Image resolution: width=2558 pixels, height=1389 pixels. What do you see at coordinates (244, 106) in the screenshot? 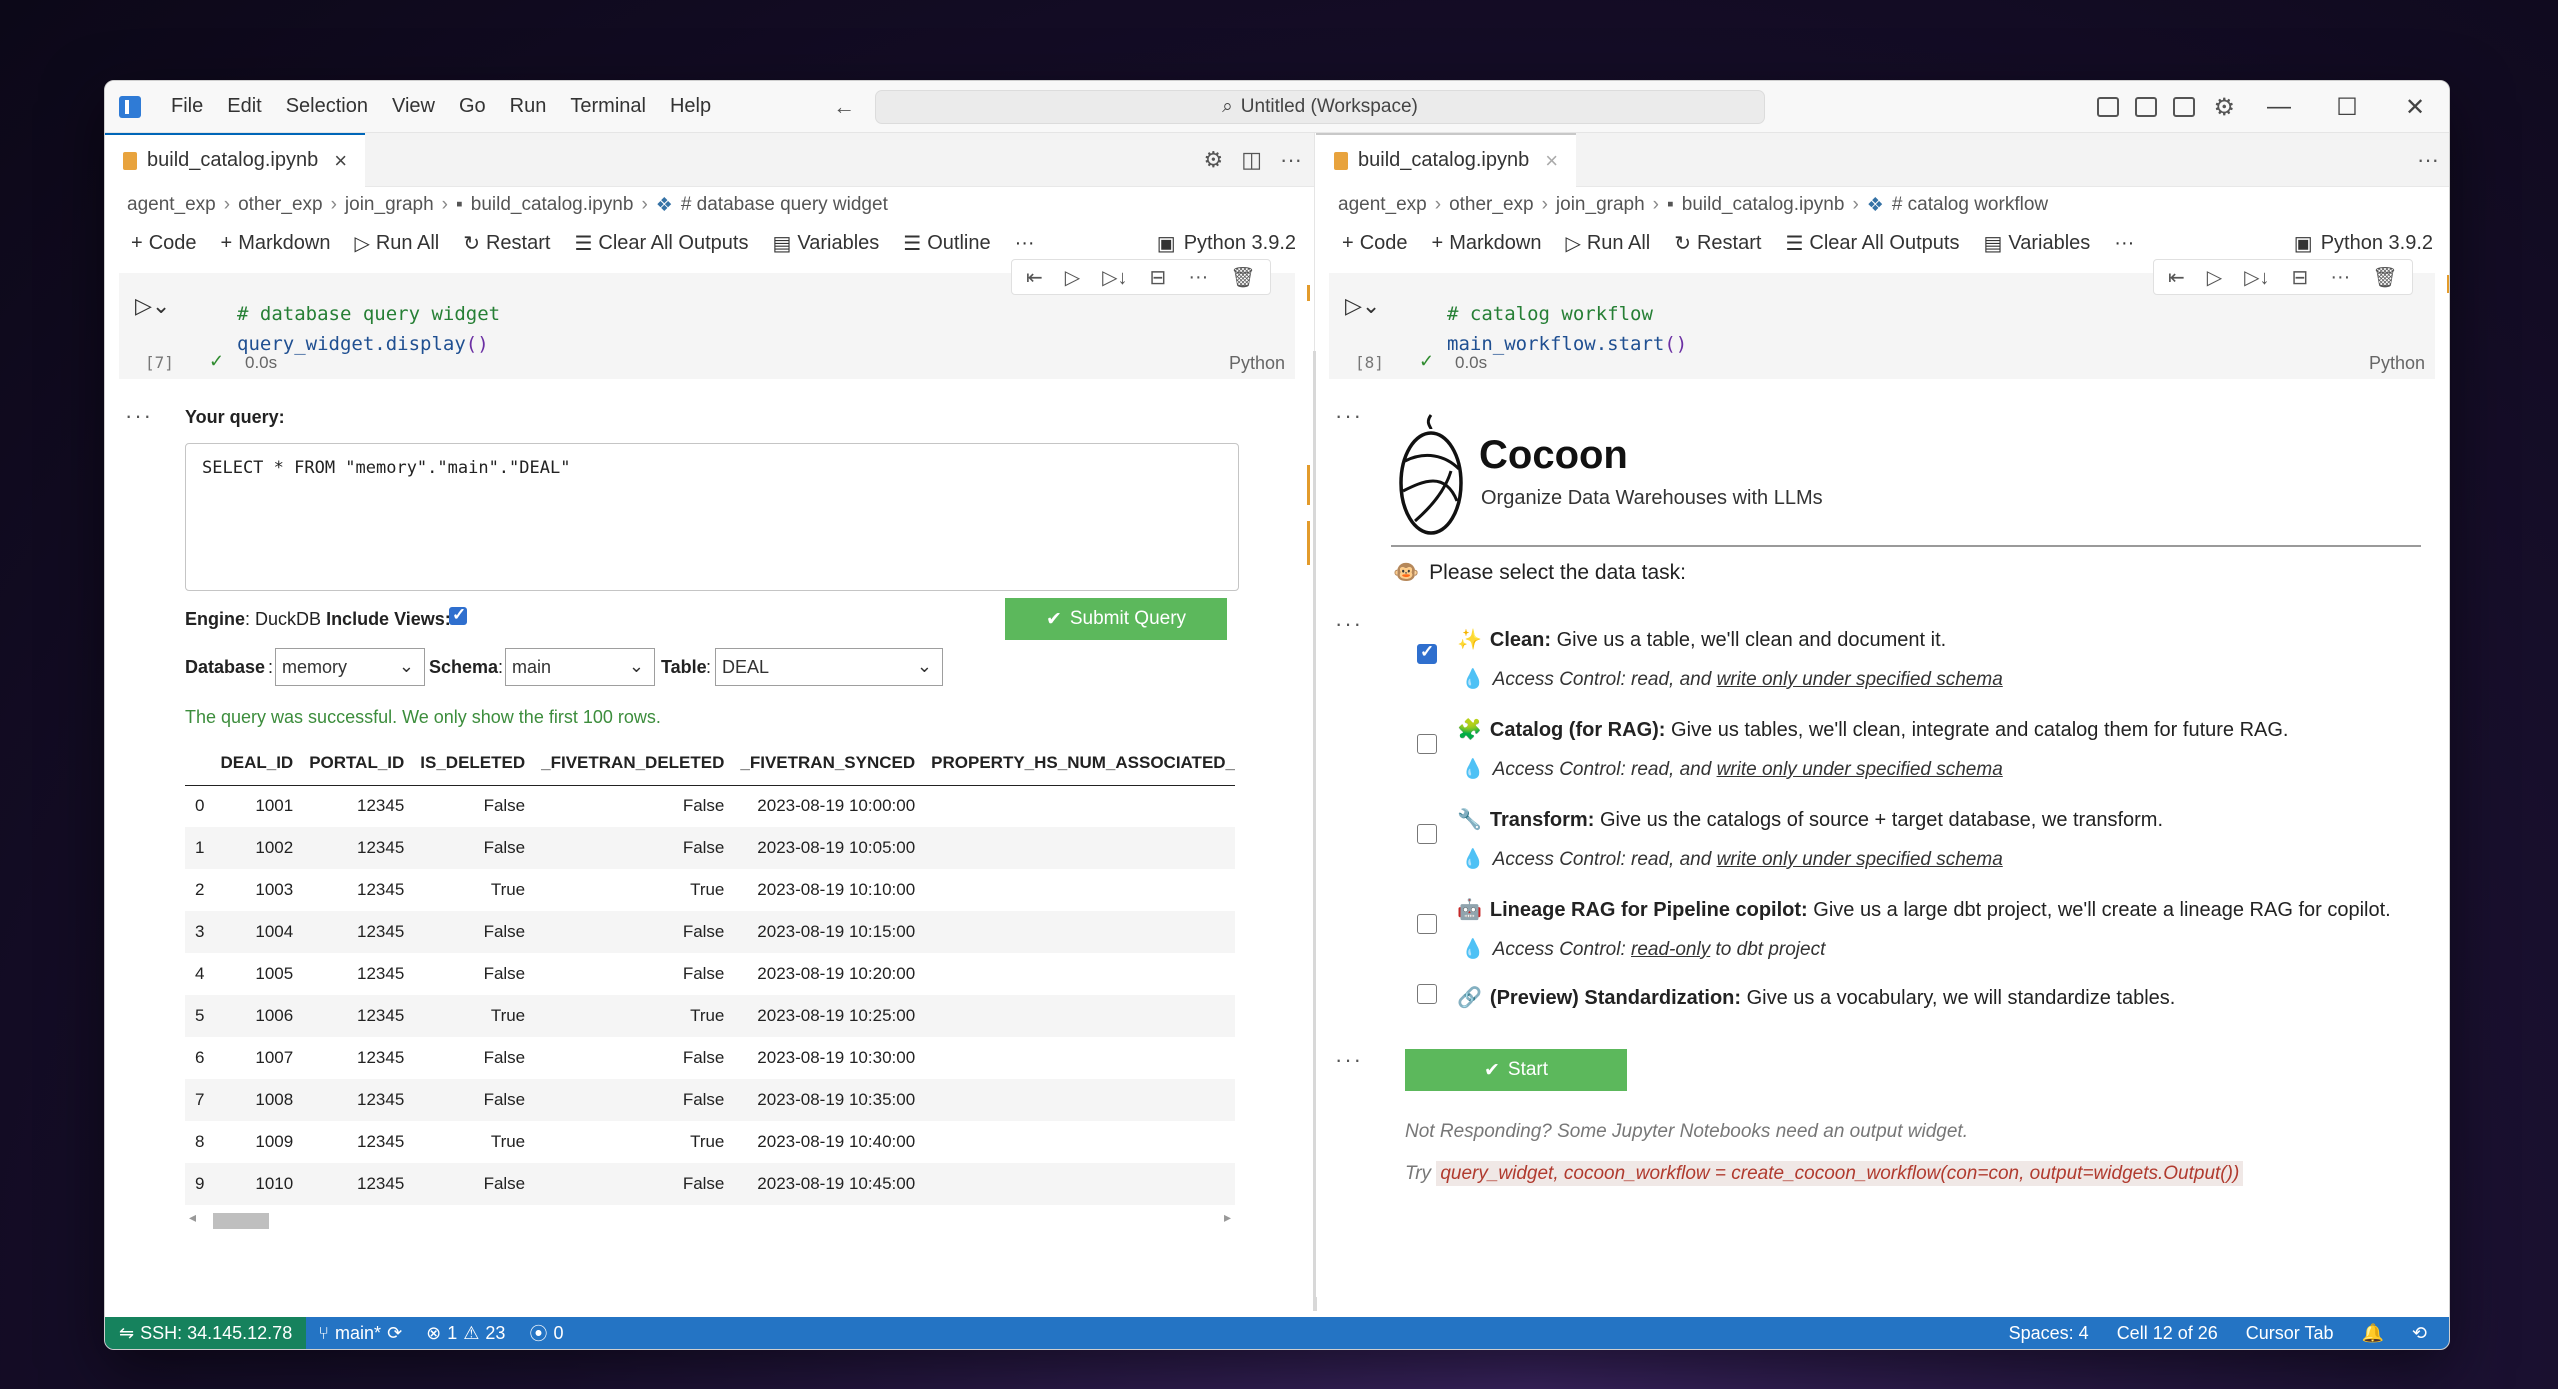
I see `menu-edit: Edit` at bounding box center [244, 106].